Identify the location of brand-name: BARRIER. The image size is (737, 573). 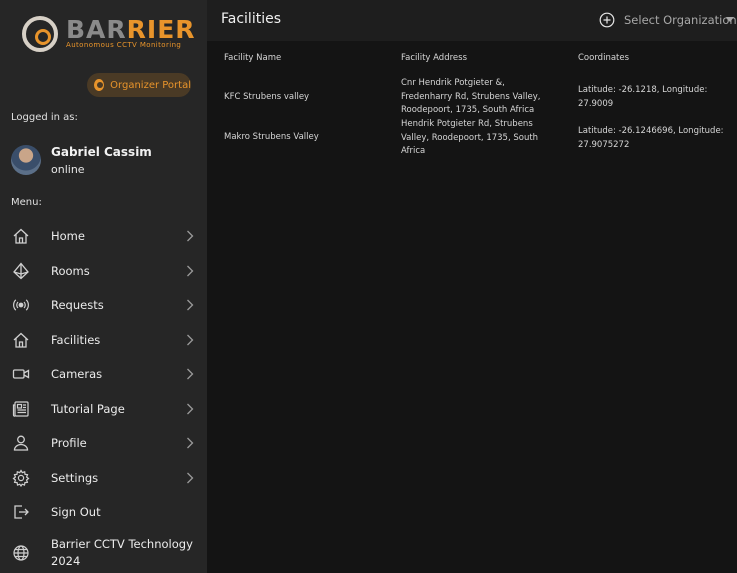
(131, 29).